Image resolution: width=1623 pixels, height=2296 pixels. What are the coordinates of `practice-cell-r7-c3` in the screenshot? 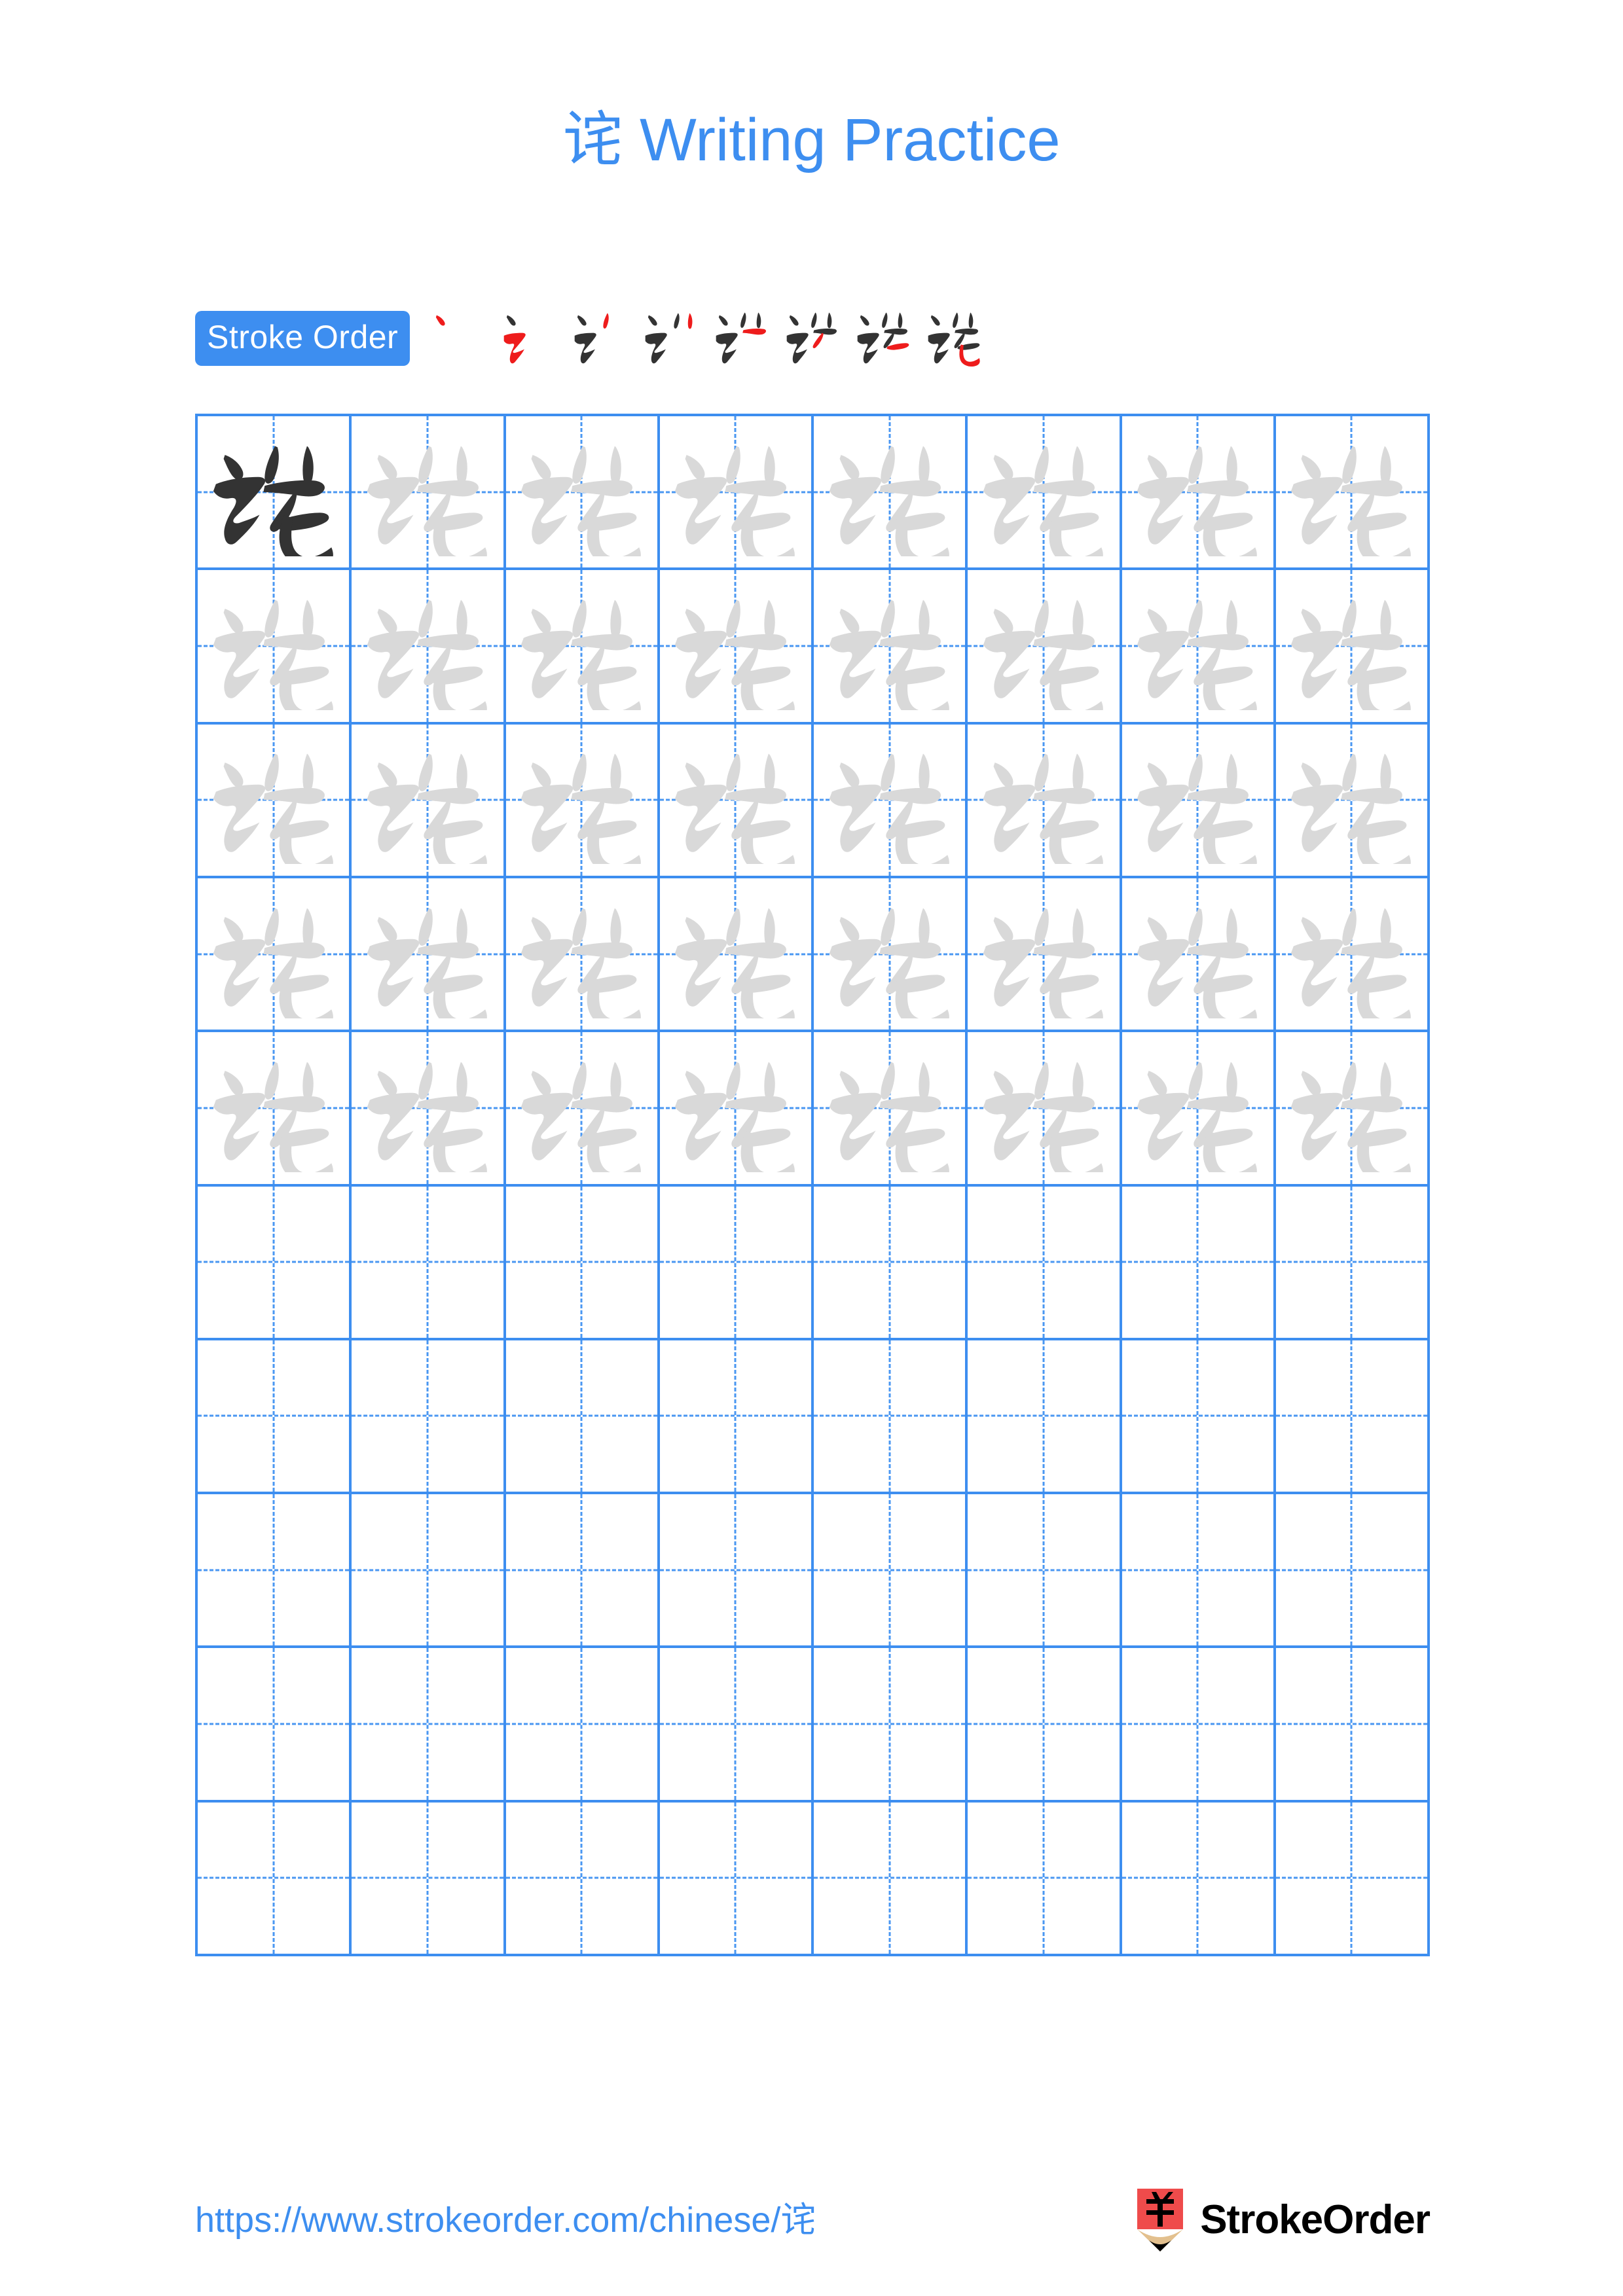 It's located at (582, 1417).